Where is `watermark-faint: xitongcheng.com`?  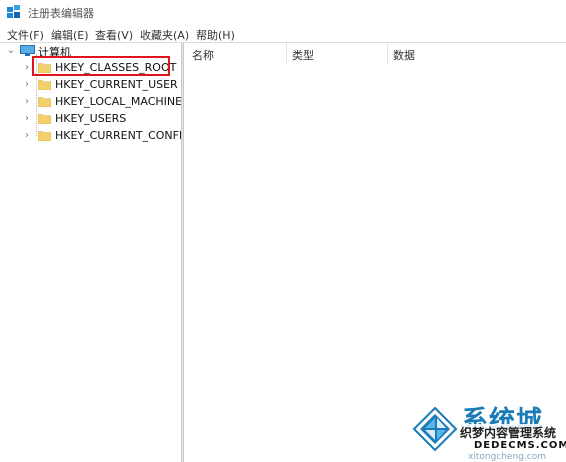
watermark-faint: xitongcheng.com is located at coordinates (507, 457).